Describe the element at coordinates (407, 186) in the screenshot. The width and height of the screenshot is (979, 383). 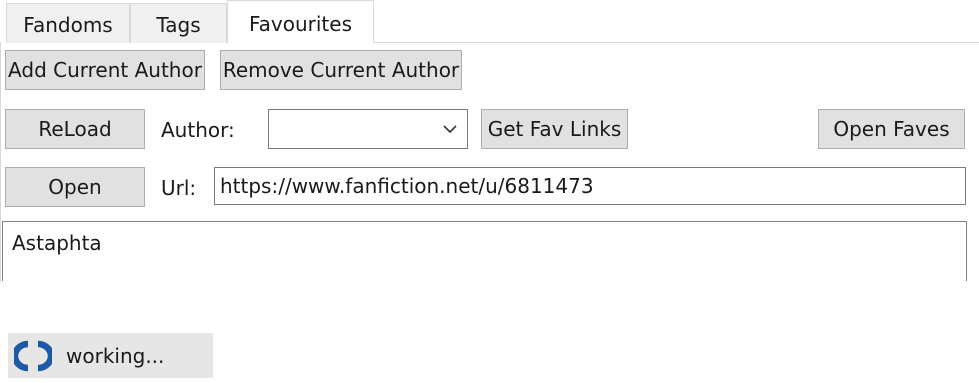
I see `url-input-value: https://www.fanfiction.net/u/6811473` at that location.